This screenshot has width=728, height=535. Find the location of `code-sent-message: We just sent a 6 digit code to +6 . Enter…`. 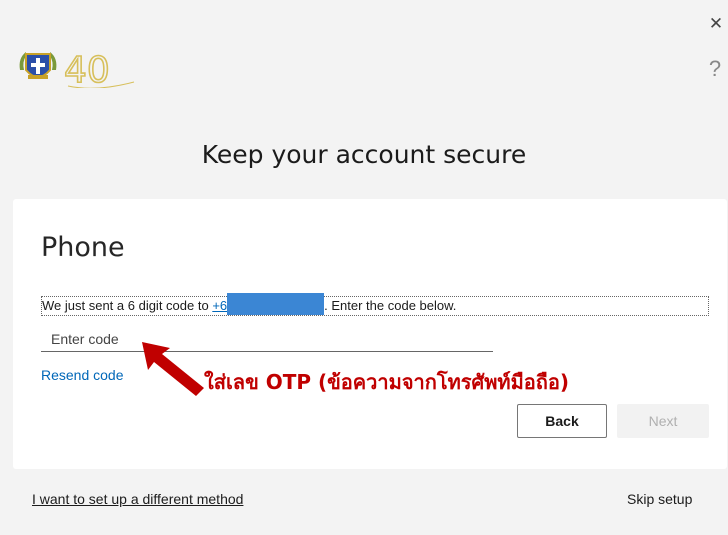

code-sent-message: We just sent a 6 digit code to +6 . Enter… is located at coordinates (375, 304).